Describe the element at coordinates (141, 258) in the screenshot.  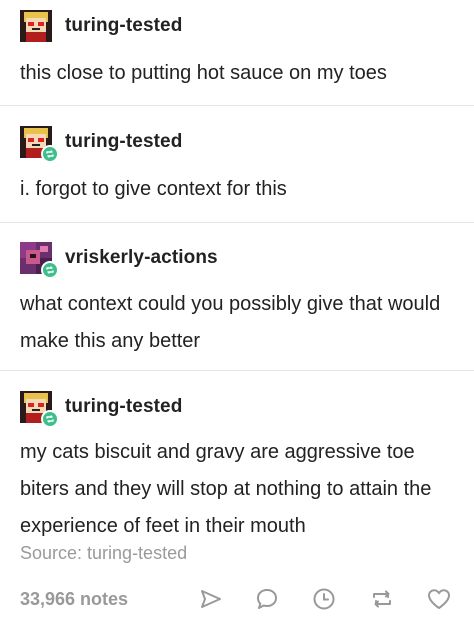
I see `username: vriskerly-actions` at that location.